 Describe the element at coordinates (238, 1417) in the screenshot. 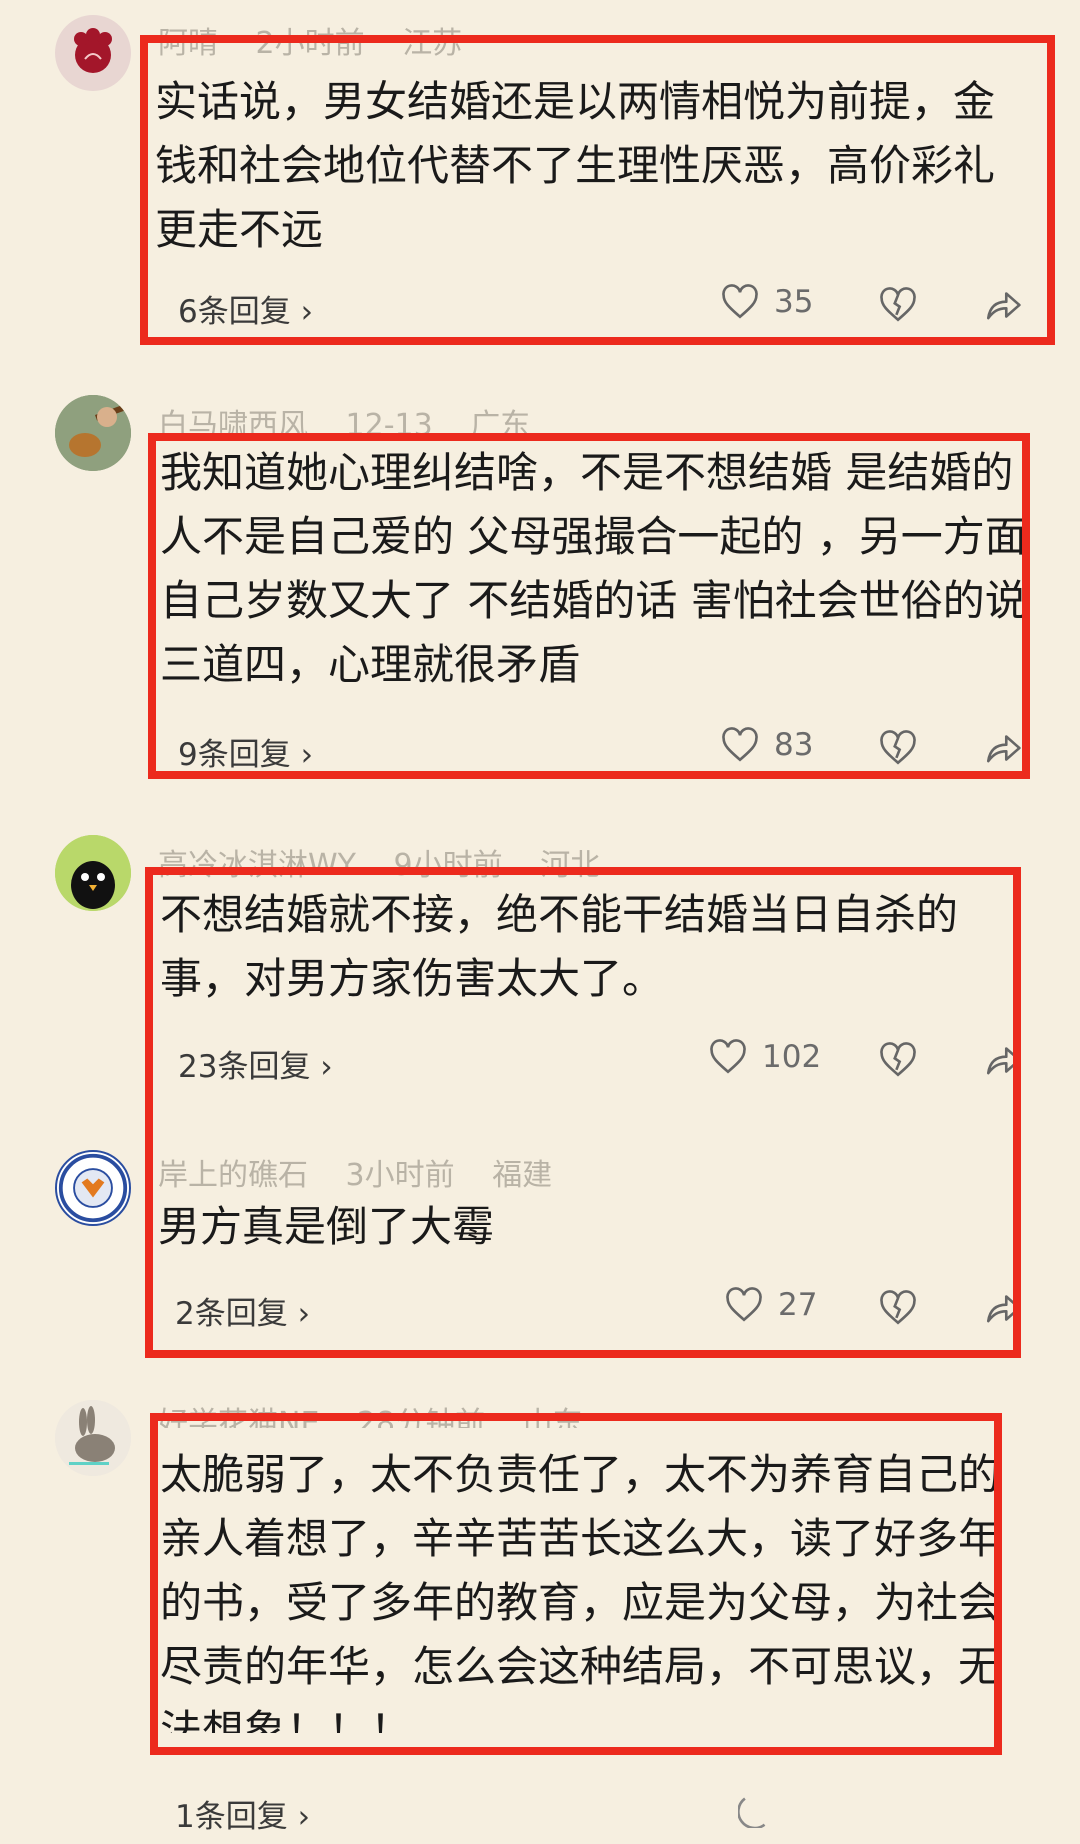

I see `username: 好学花猫NE` at that location.